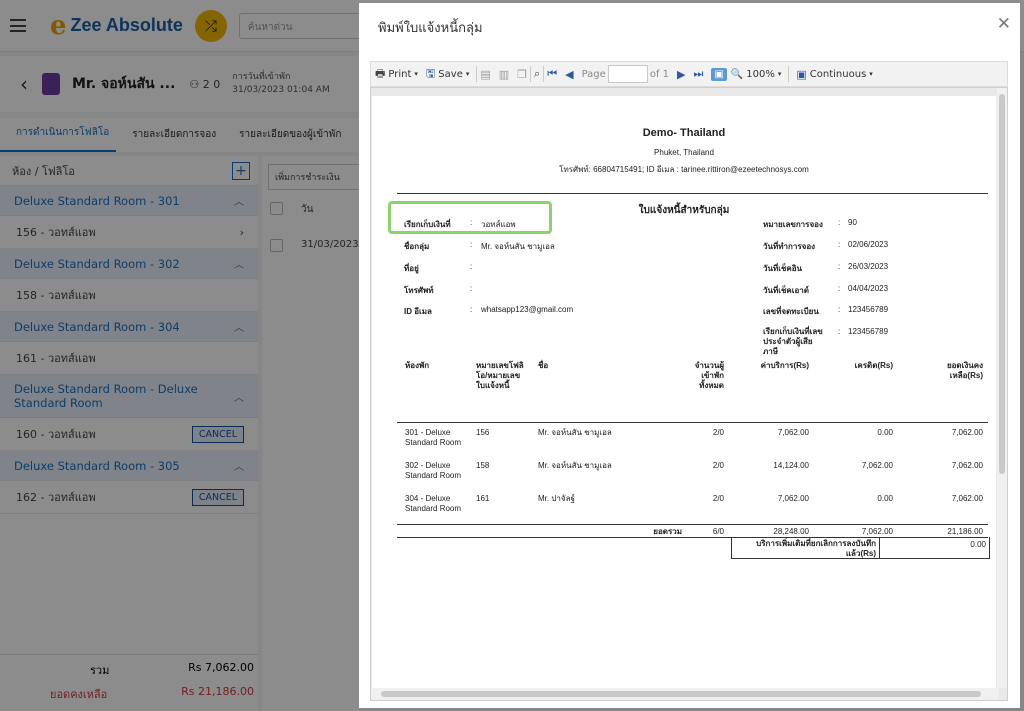 This screenshot has width=1024, height=711. I want to click on total-pax: 6/0, so click(718, 531).